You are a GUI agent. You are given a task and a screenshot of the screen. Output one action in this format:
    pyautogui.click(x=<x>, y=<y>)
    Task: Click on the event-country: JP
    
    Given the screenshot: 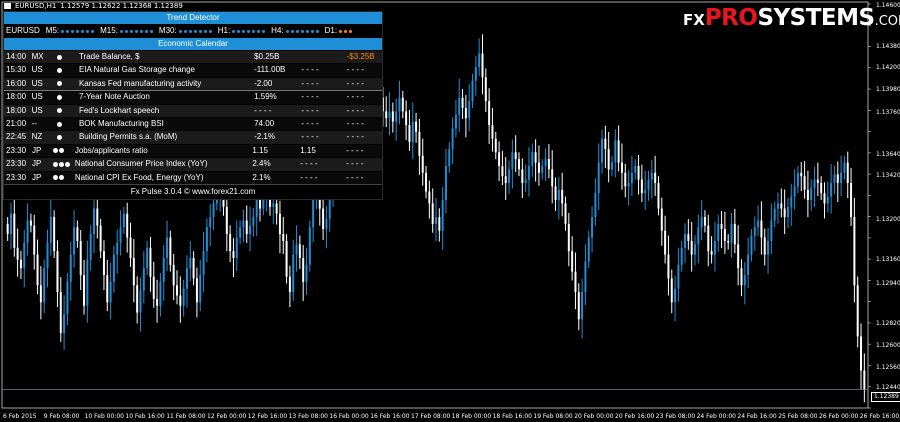 What is the action you would take?
    pyautogui.click(x=36, y=150)
    